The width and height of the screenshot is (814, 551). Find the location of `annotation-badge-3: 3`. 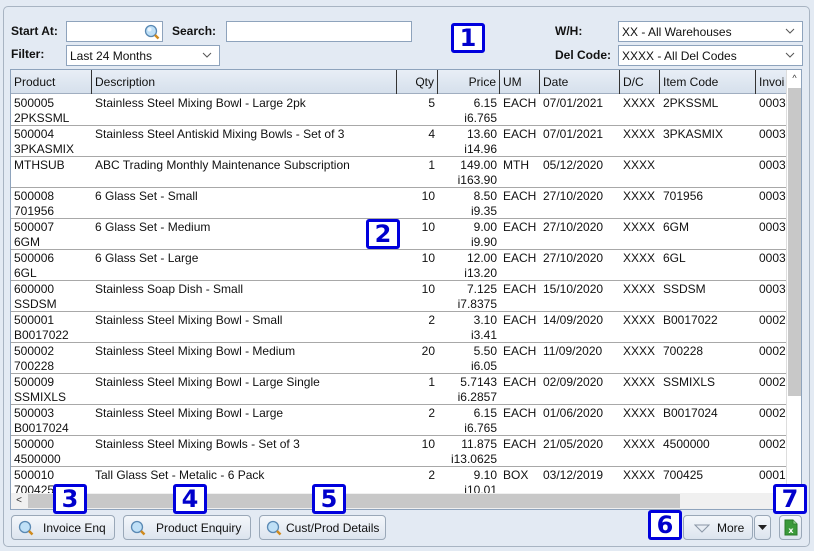

annotation-badge-3: 3 is located at coordinates (70, 499).